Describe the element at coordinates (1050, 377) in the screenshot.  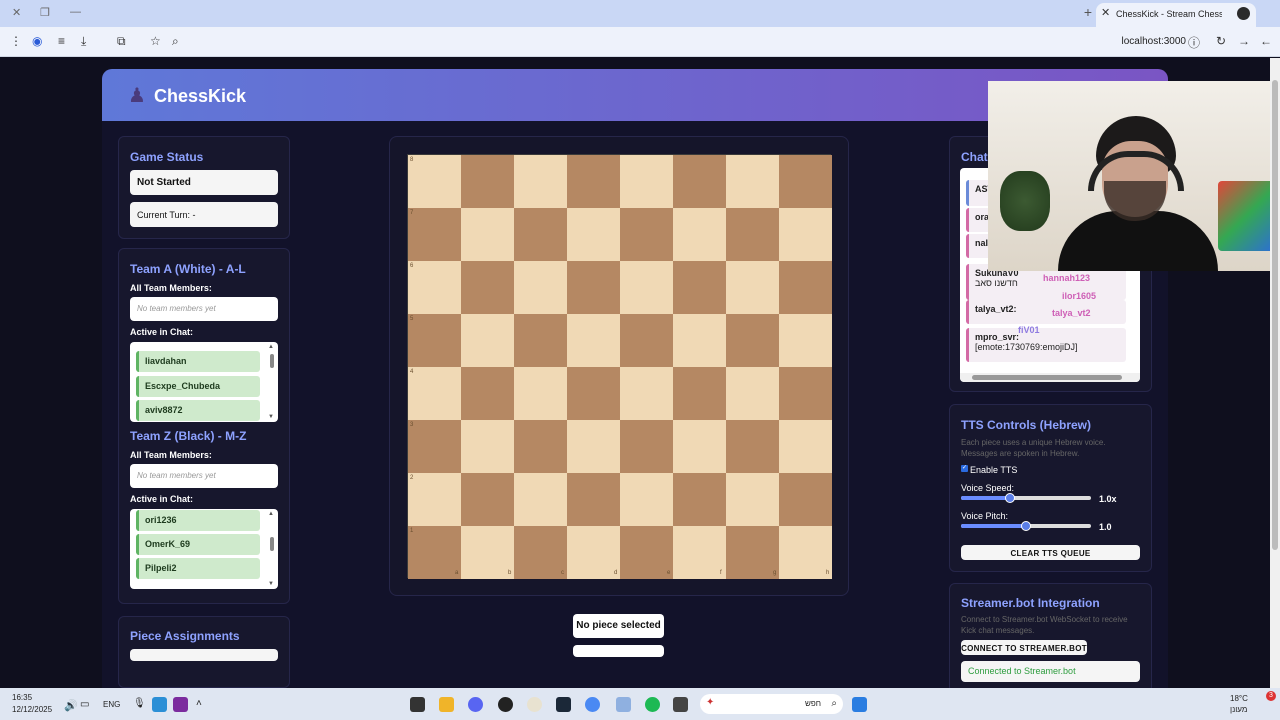
I see `chat-horizontal-scrollbar` at that location.